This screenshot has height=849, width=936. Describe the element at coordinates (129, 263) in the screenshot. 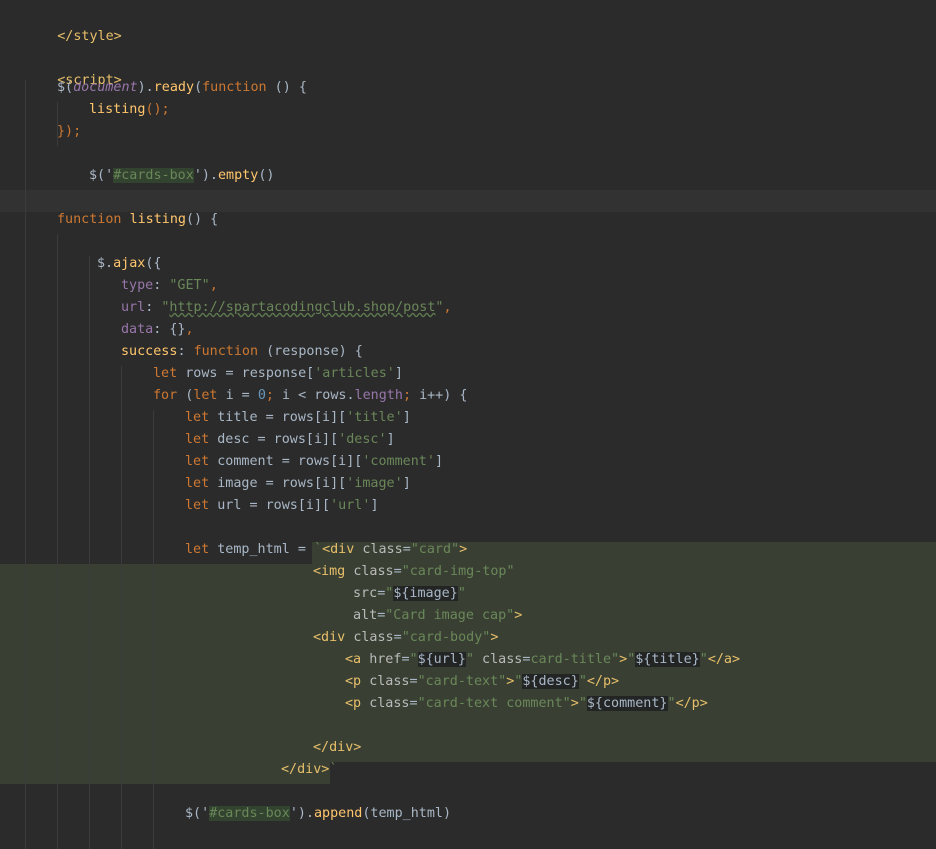

I see `code-line-12: $.ajax({` at that location.